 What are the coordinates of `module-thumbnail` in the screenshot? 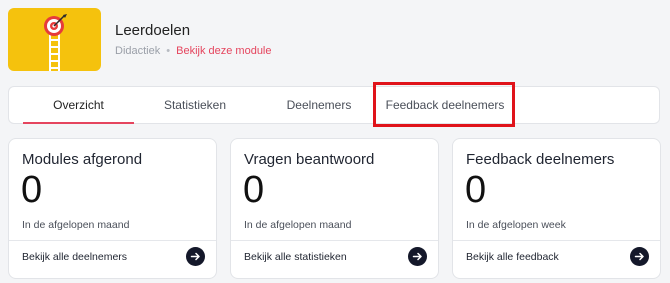 It's located at (54, 39).